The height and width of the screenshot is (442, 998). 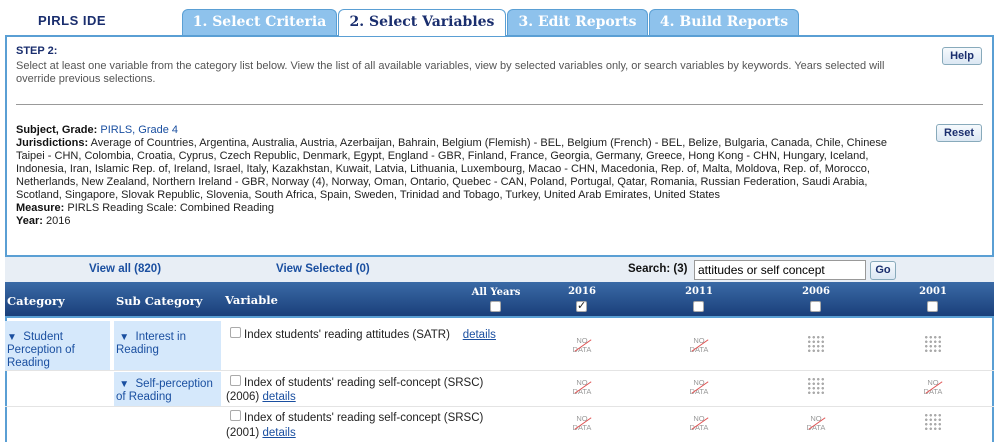 I want to click on variable-checkbox-srsc-2001, so click(x=235, y=415).